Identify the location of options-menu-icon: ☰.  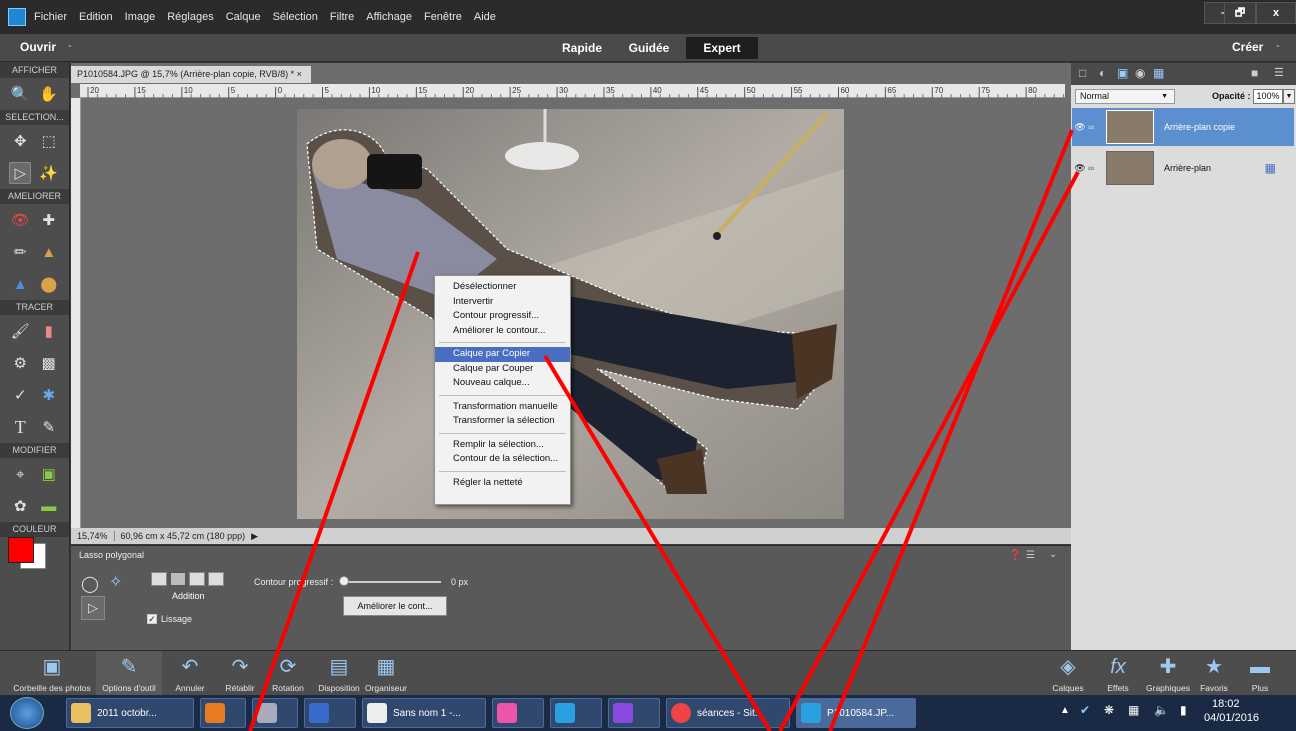
(1030, 555).